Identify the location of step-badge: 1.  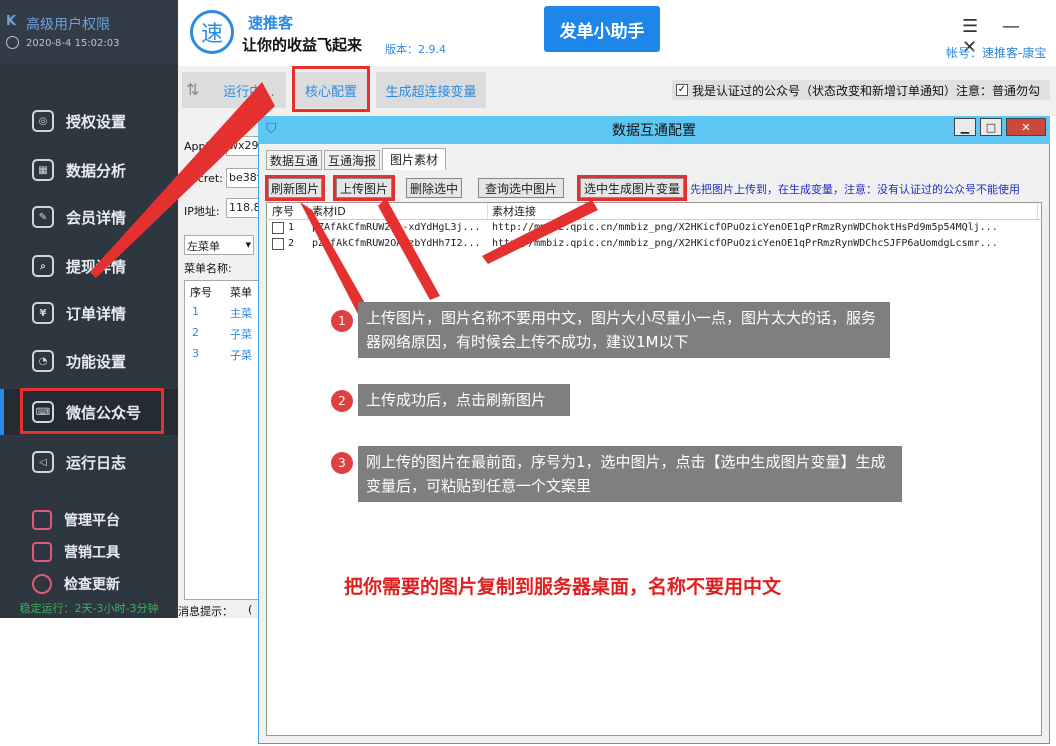
(342, 321).